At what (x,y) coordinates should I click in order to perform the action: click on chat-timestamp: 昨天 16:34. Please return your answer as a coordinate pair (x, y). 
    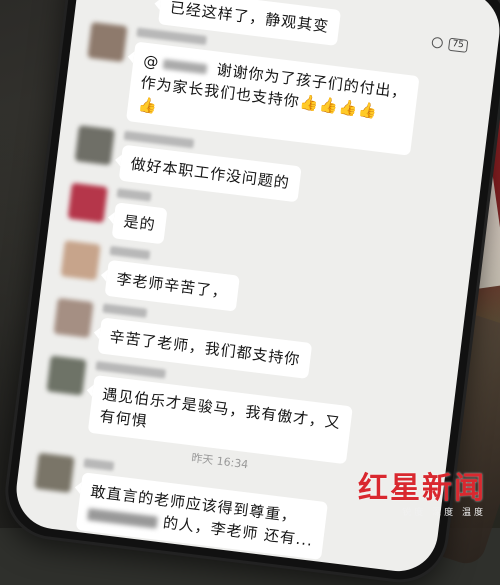
    Looking at the image, I should click on (219, 461).